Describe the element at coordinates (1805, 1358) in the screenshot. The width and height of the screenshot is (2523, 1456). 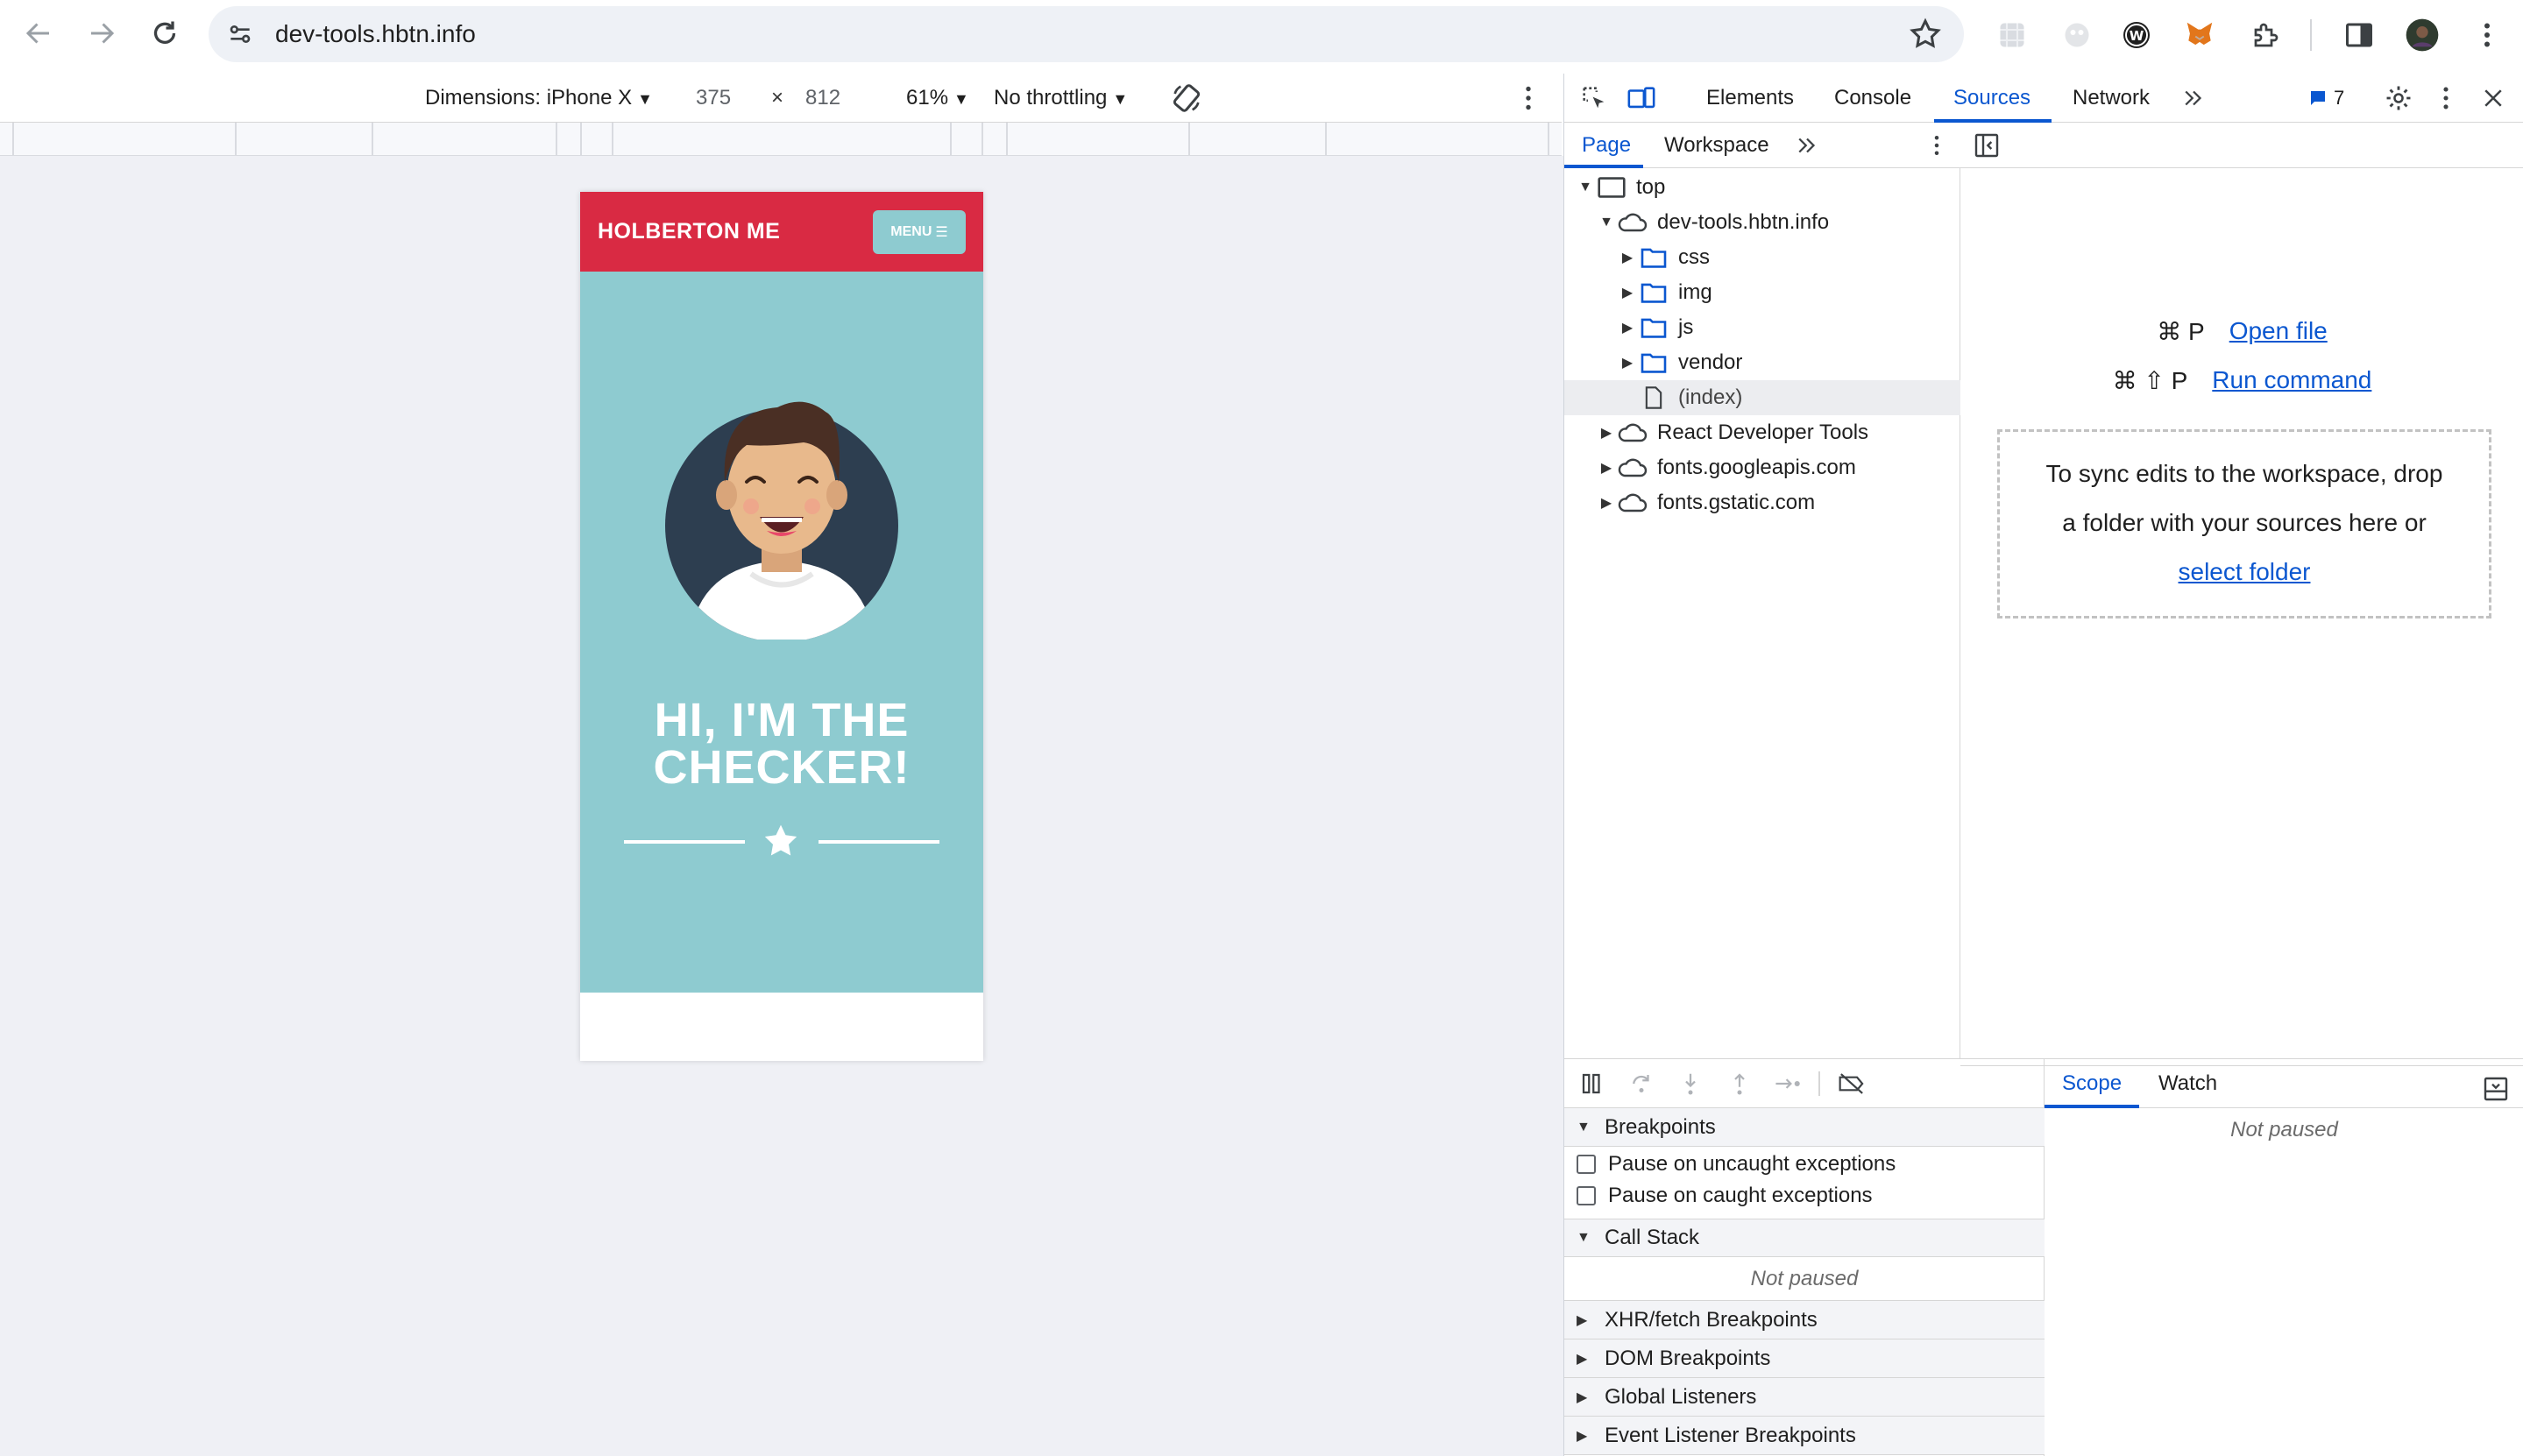
I see `dom-breakpoints-section: ▶ DOM Breakpoints` at that location.